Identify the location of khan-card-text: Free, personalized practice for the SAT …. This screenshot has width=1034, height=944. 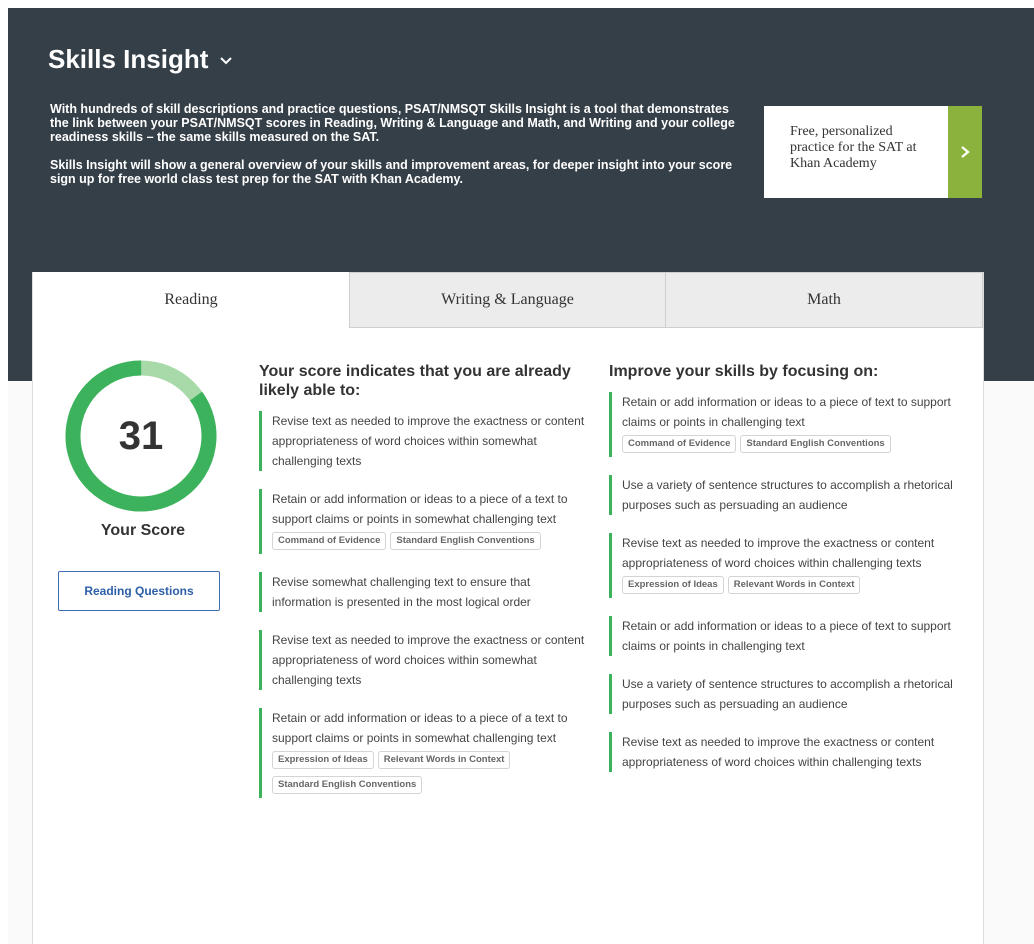
(853, 147).